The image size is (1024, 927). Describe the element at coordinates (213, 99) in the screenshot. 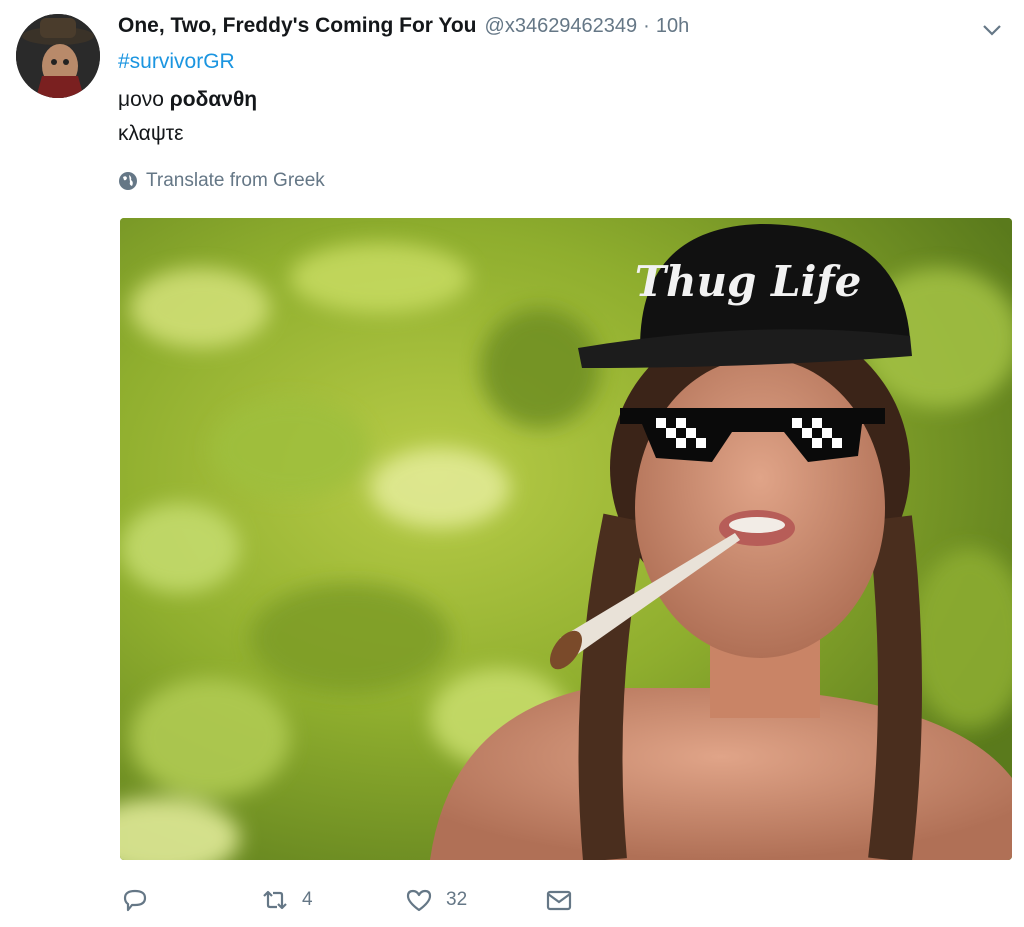

I see `tweet-text-bold: ροδανθη` at that location.